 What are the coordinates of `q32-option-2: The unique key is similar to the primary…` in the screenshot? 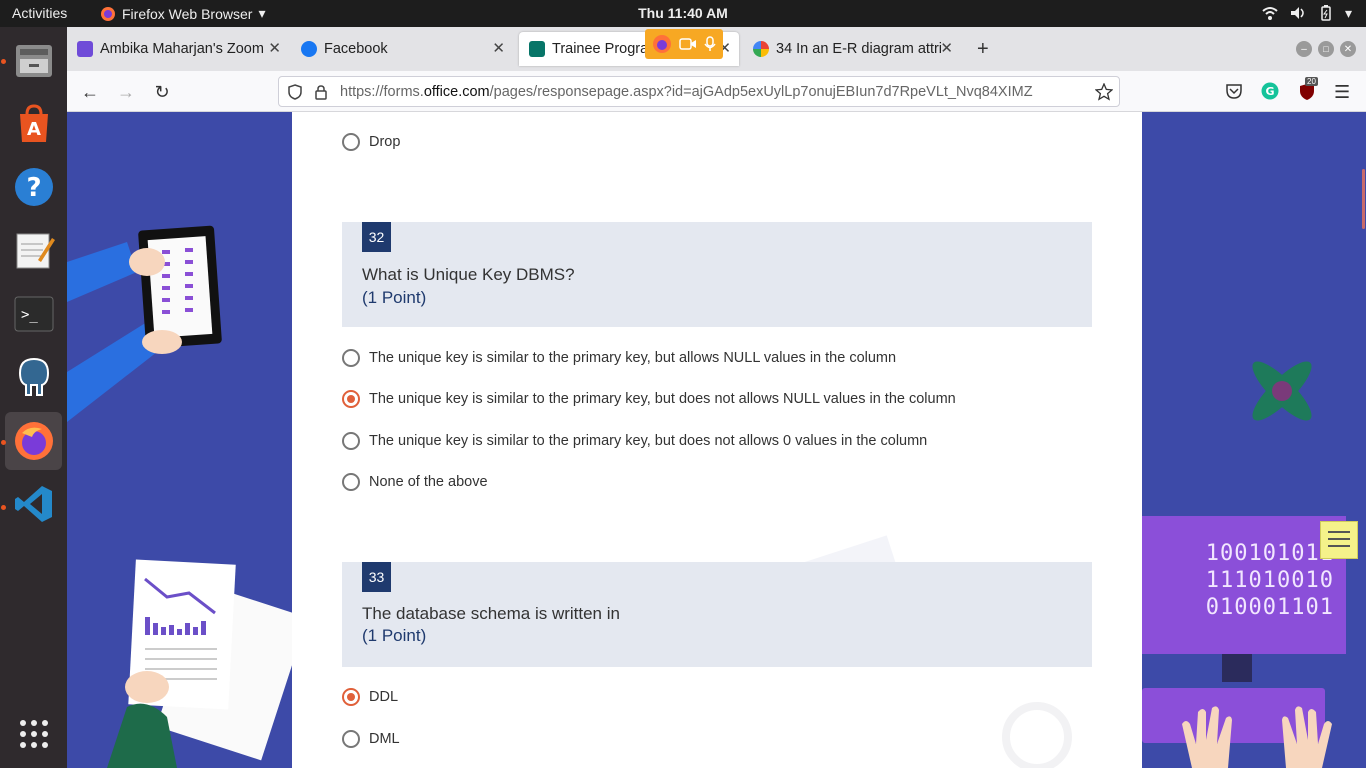 It's located at (649, 399).